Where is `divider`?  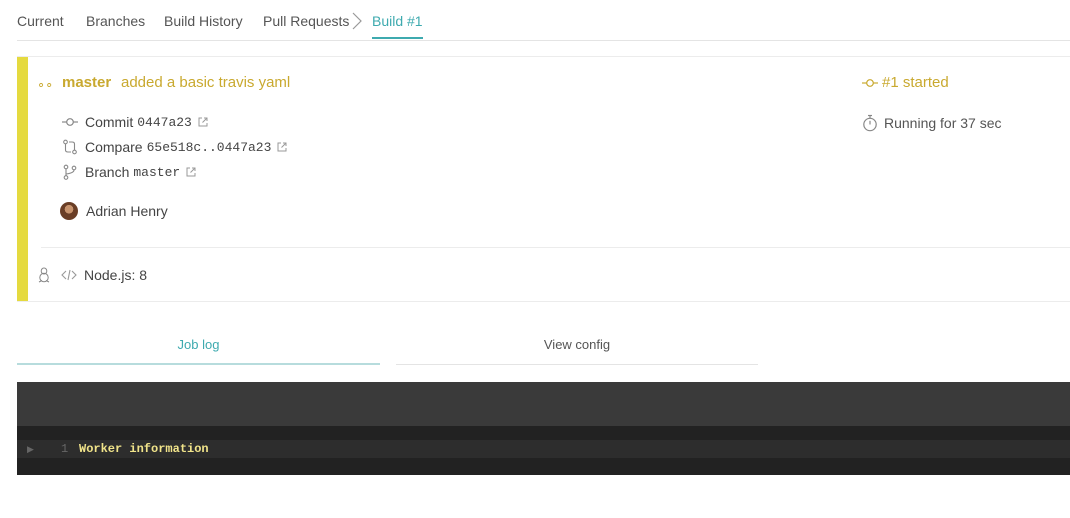 divider is located at coordinates (555, 247).